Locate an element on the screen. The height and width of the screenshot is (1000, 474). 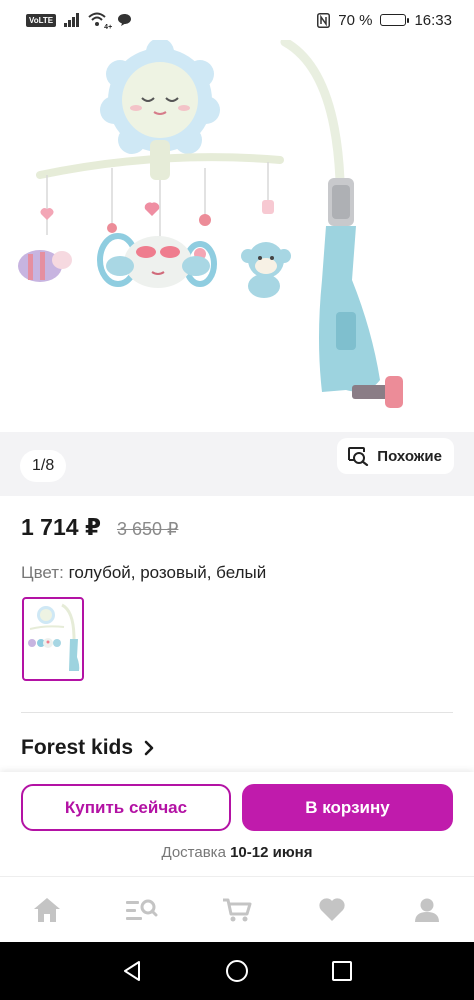
status-right: 70 % 16:33 is located at coordinates (384, 20).